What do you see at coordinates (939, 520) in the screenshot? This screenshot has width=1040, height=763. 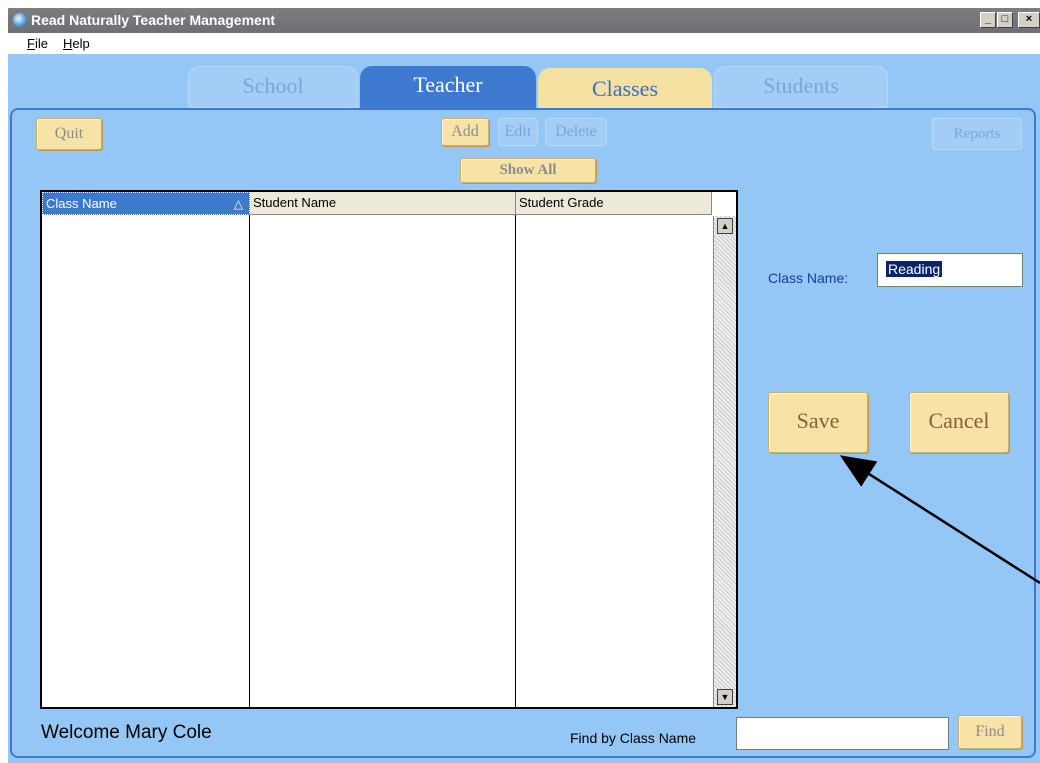 I see `annotation-arrow` at bounding box center [939, 520].